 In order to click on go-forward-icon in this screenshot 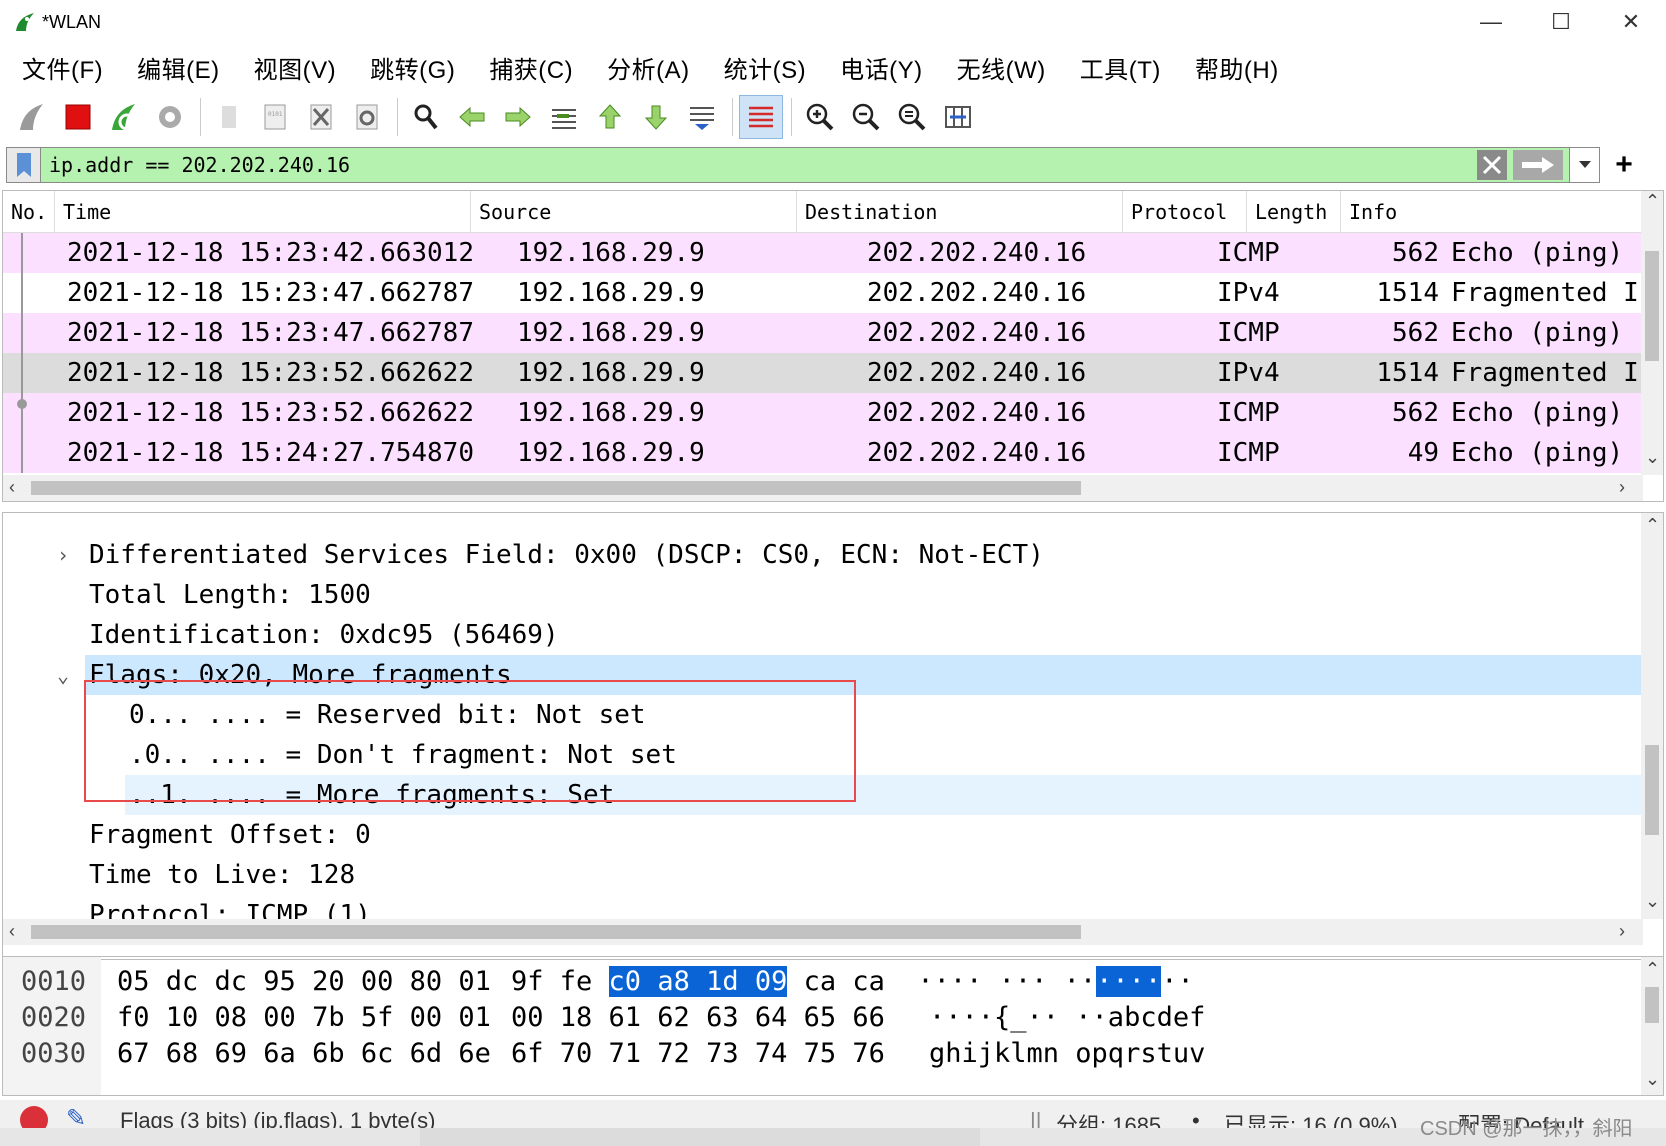, I will do `click(518, 117)`.